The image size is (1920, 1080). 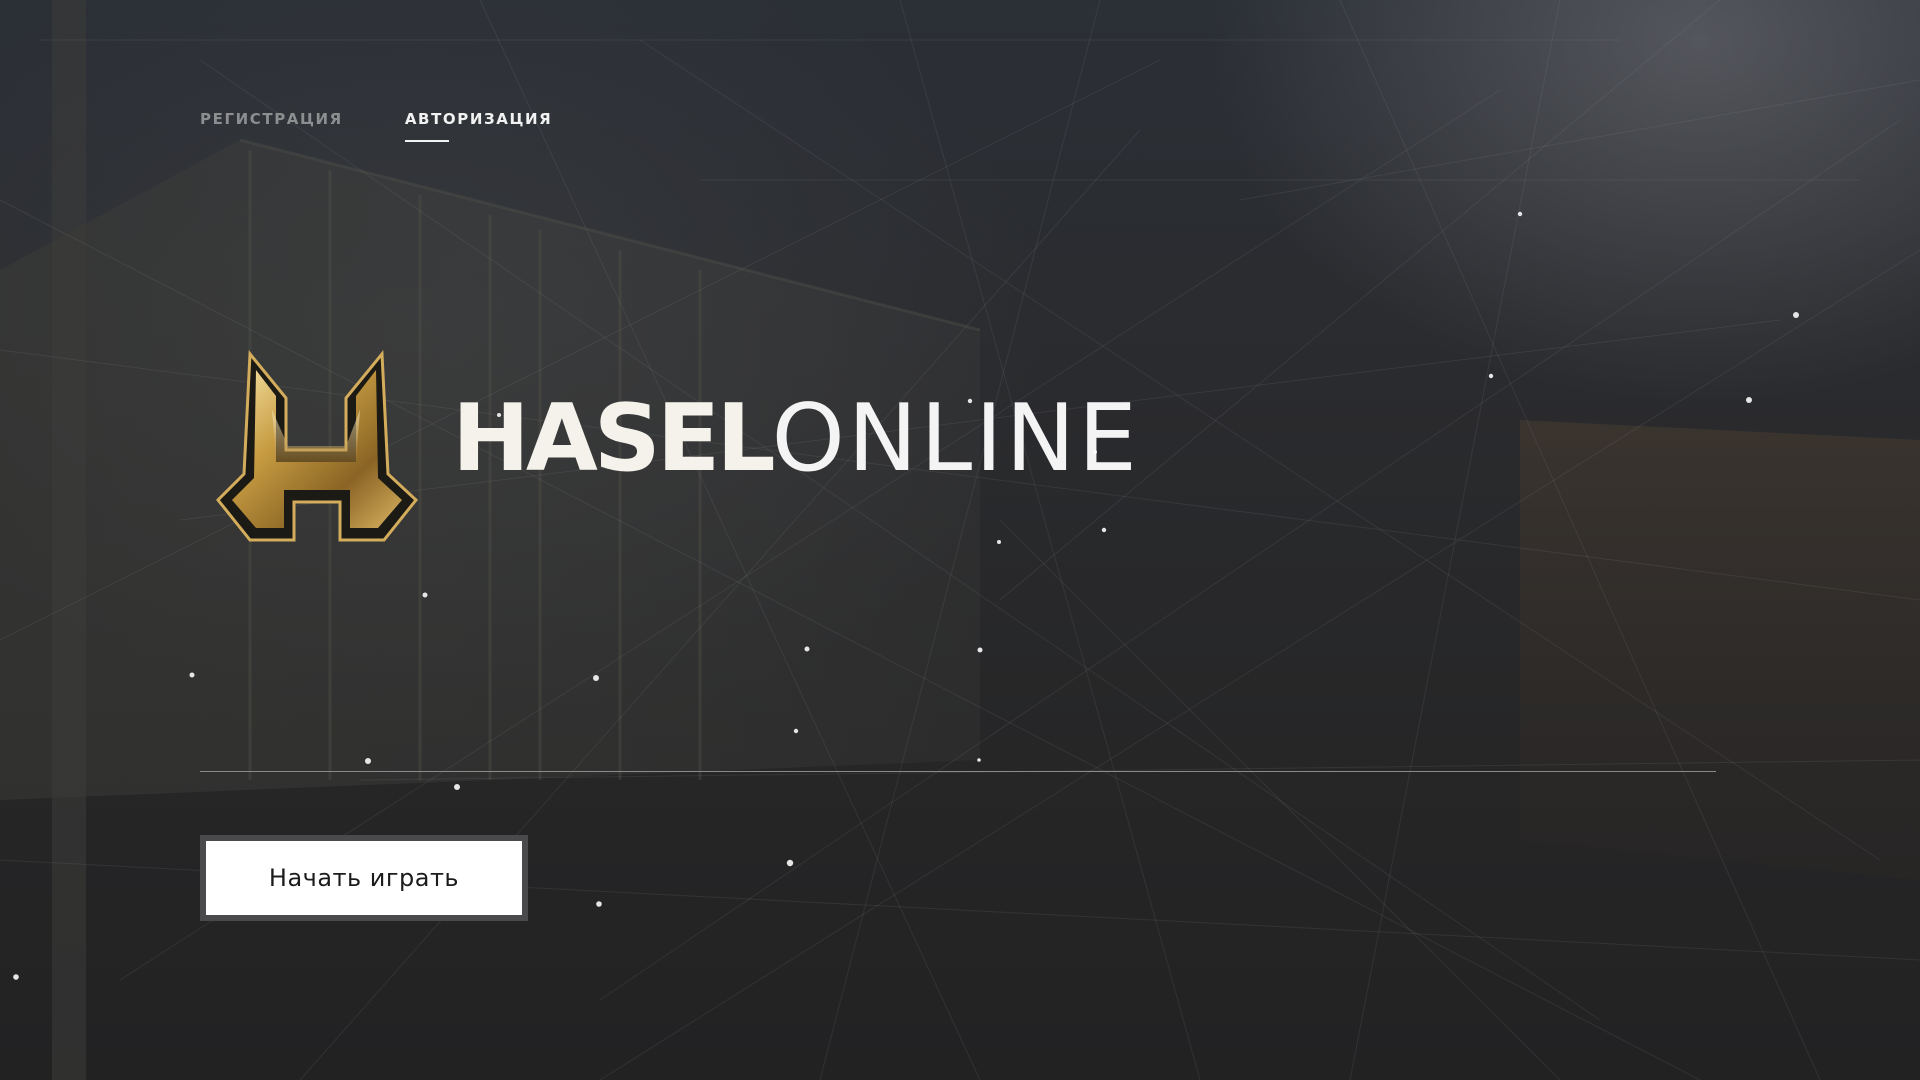 What do you see at coordinates (955, 438) in the screenshot?
I see `brand-name-light: ONLINE` at bounding box center [955, 438].